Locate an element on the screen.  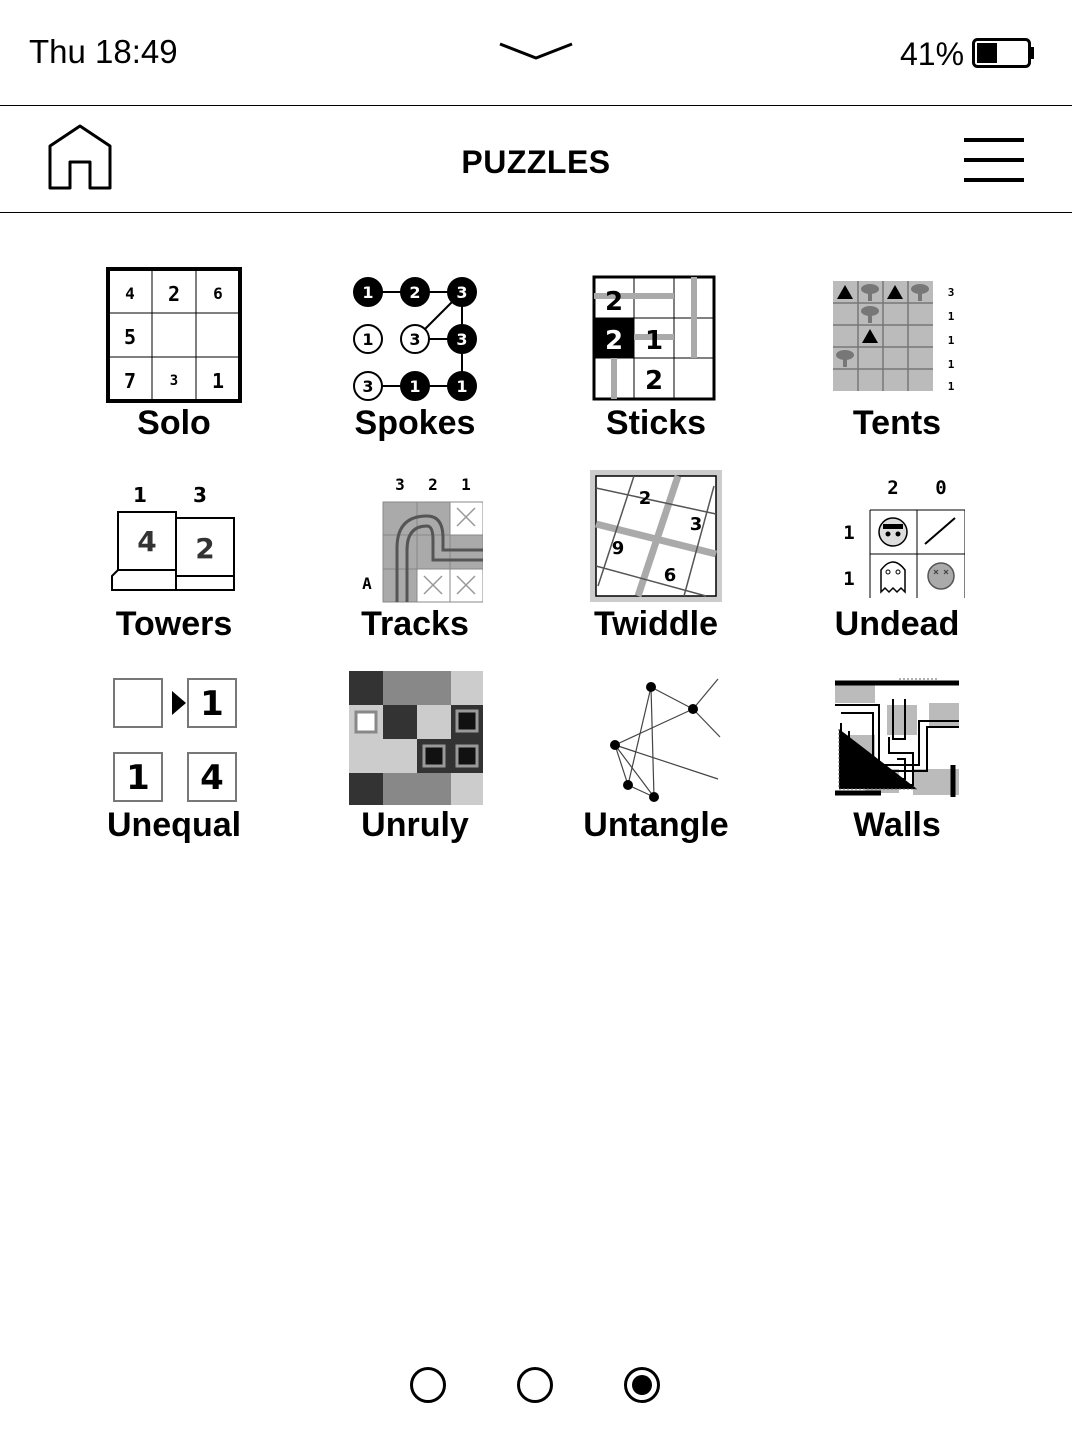
puzzle-tile-tracks: 3 2 1 A Tracks is located at coordinates (415, 563).